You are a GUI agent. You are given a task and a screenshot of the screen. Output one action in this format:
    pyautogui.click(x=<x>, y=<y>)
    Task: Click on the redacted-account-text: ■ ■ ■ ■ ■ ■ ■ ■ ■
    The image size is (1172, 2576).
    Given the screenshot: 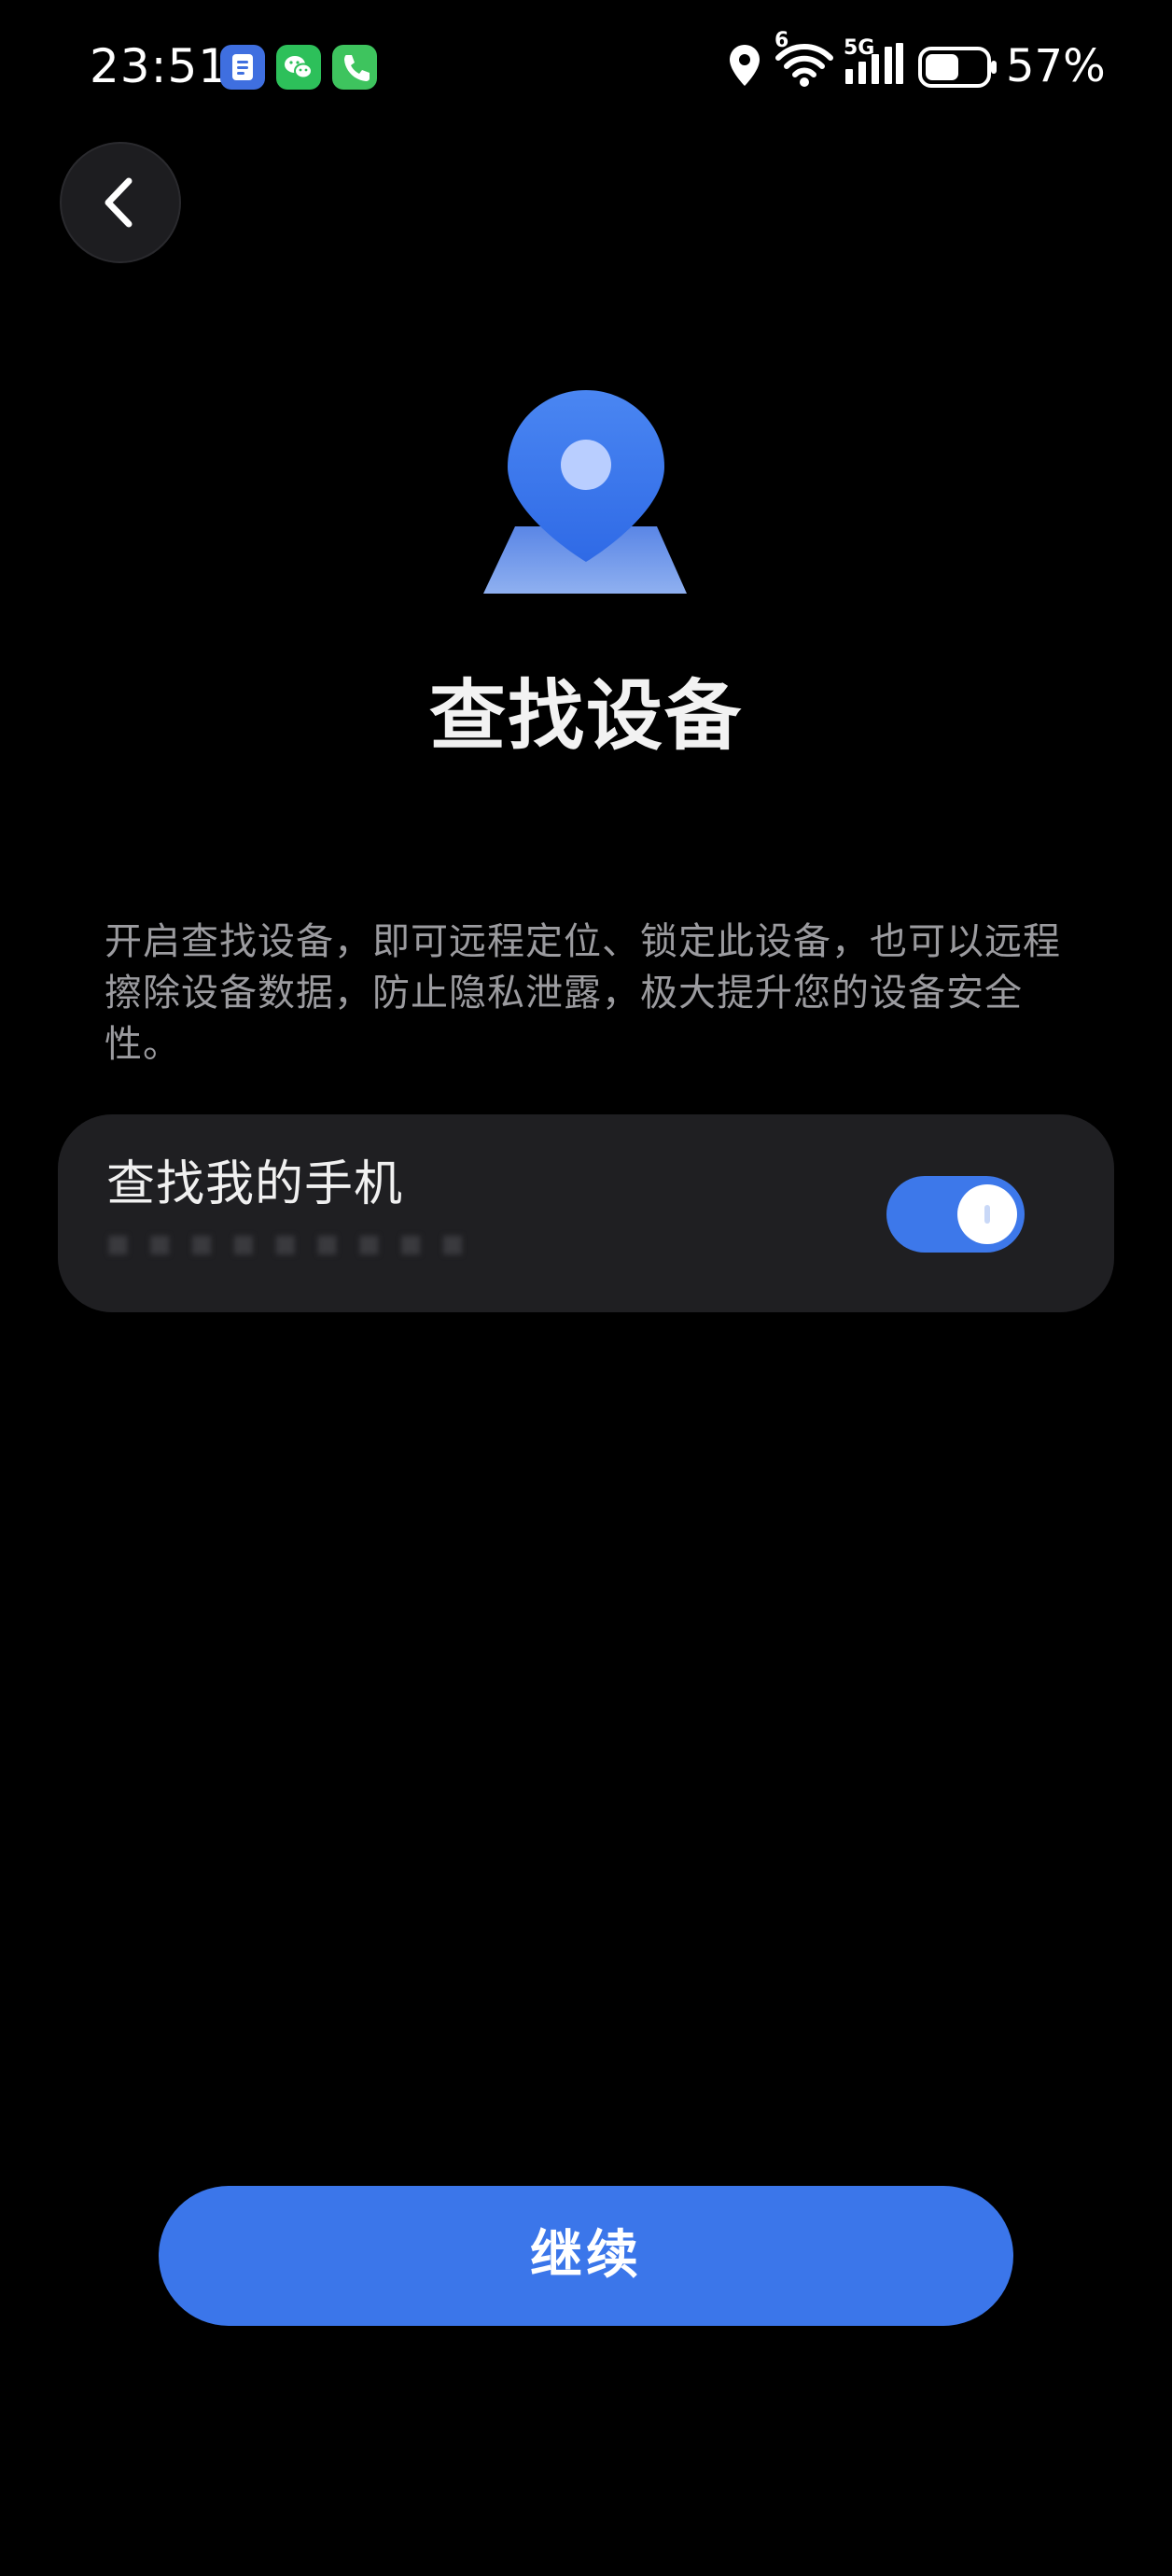 What is the action you would take?
    pyautogui.click(x=288, y=1244)
    